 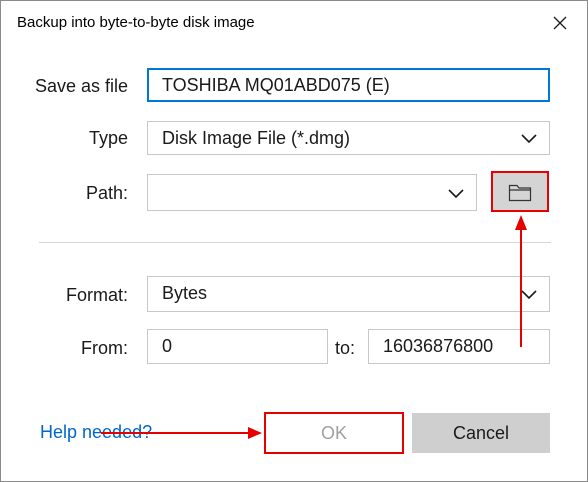 What do you see at coordinates (106, 193) in the screenshot?
I see `path-label: Path:` at bounding box center [106, 193].